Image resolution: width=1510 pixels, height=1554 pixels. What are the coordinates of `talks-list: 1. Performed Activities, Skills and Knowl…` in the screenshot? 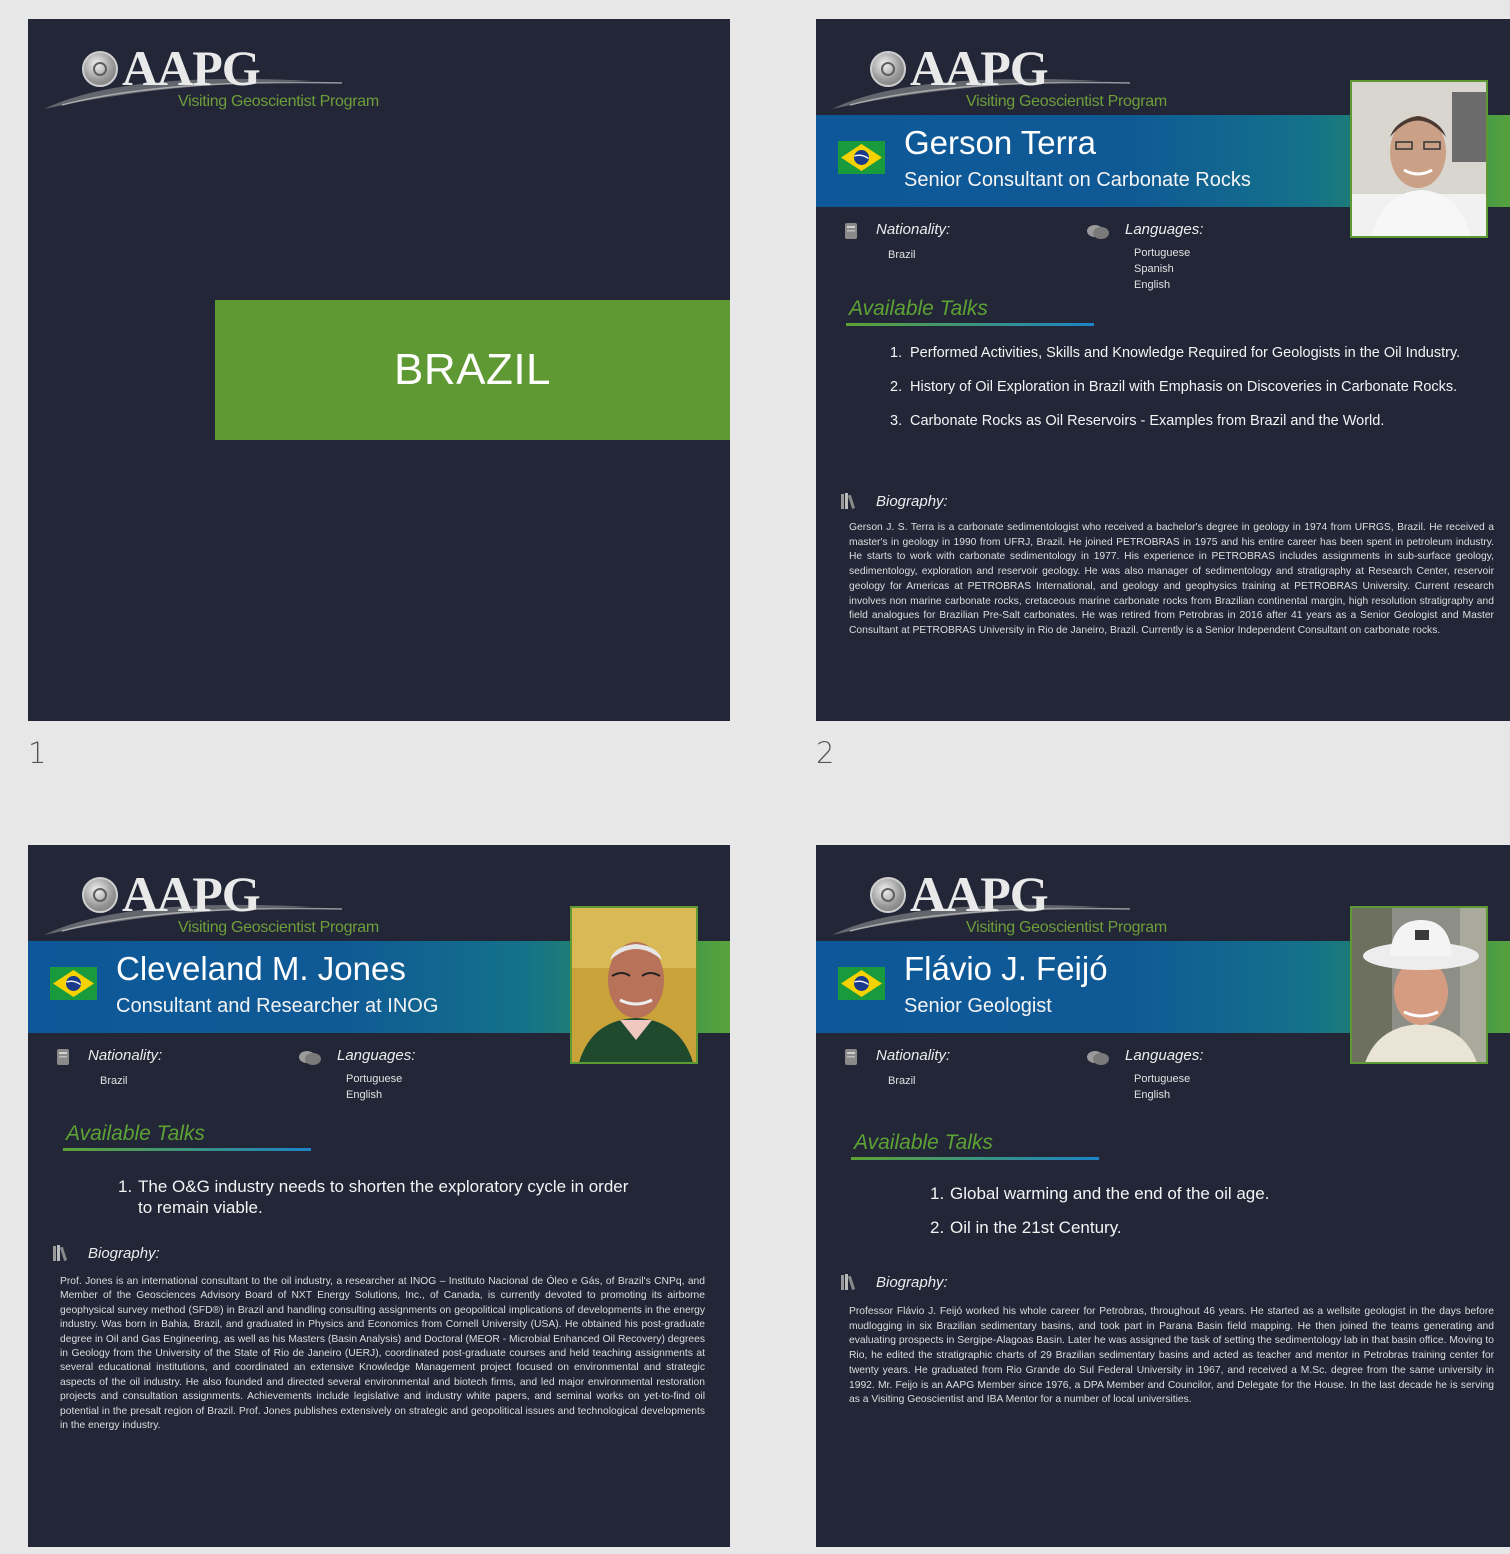 It's located at (1185, 387).